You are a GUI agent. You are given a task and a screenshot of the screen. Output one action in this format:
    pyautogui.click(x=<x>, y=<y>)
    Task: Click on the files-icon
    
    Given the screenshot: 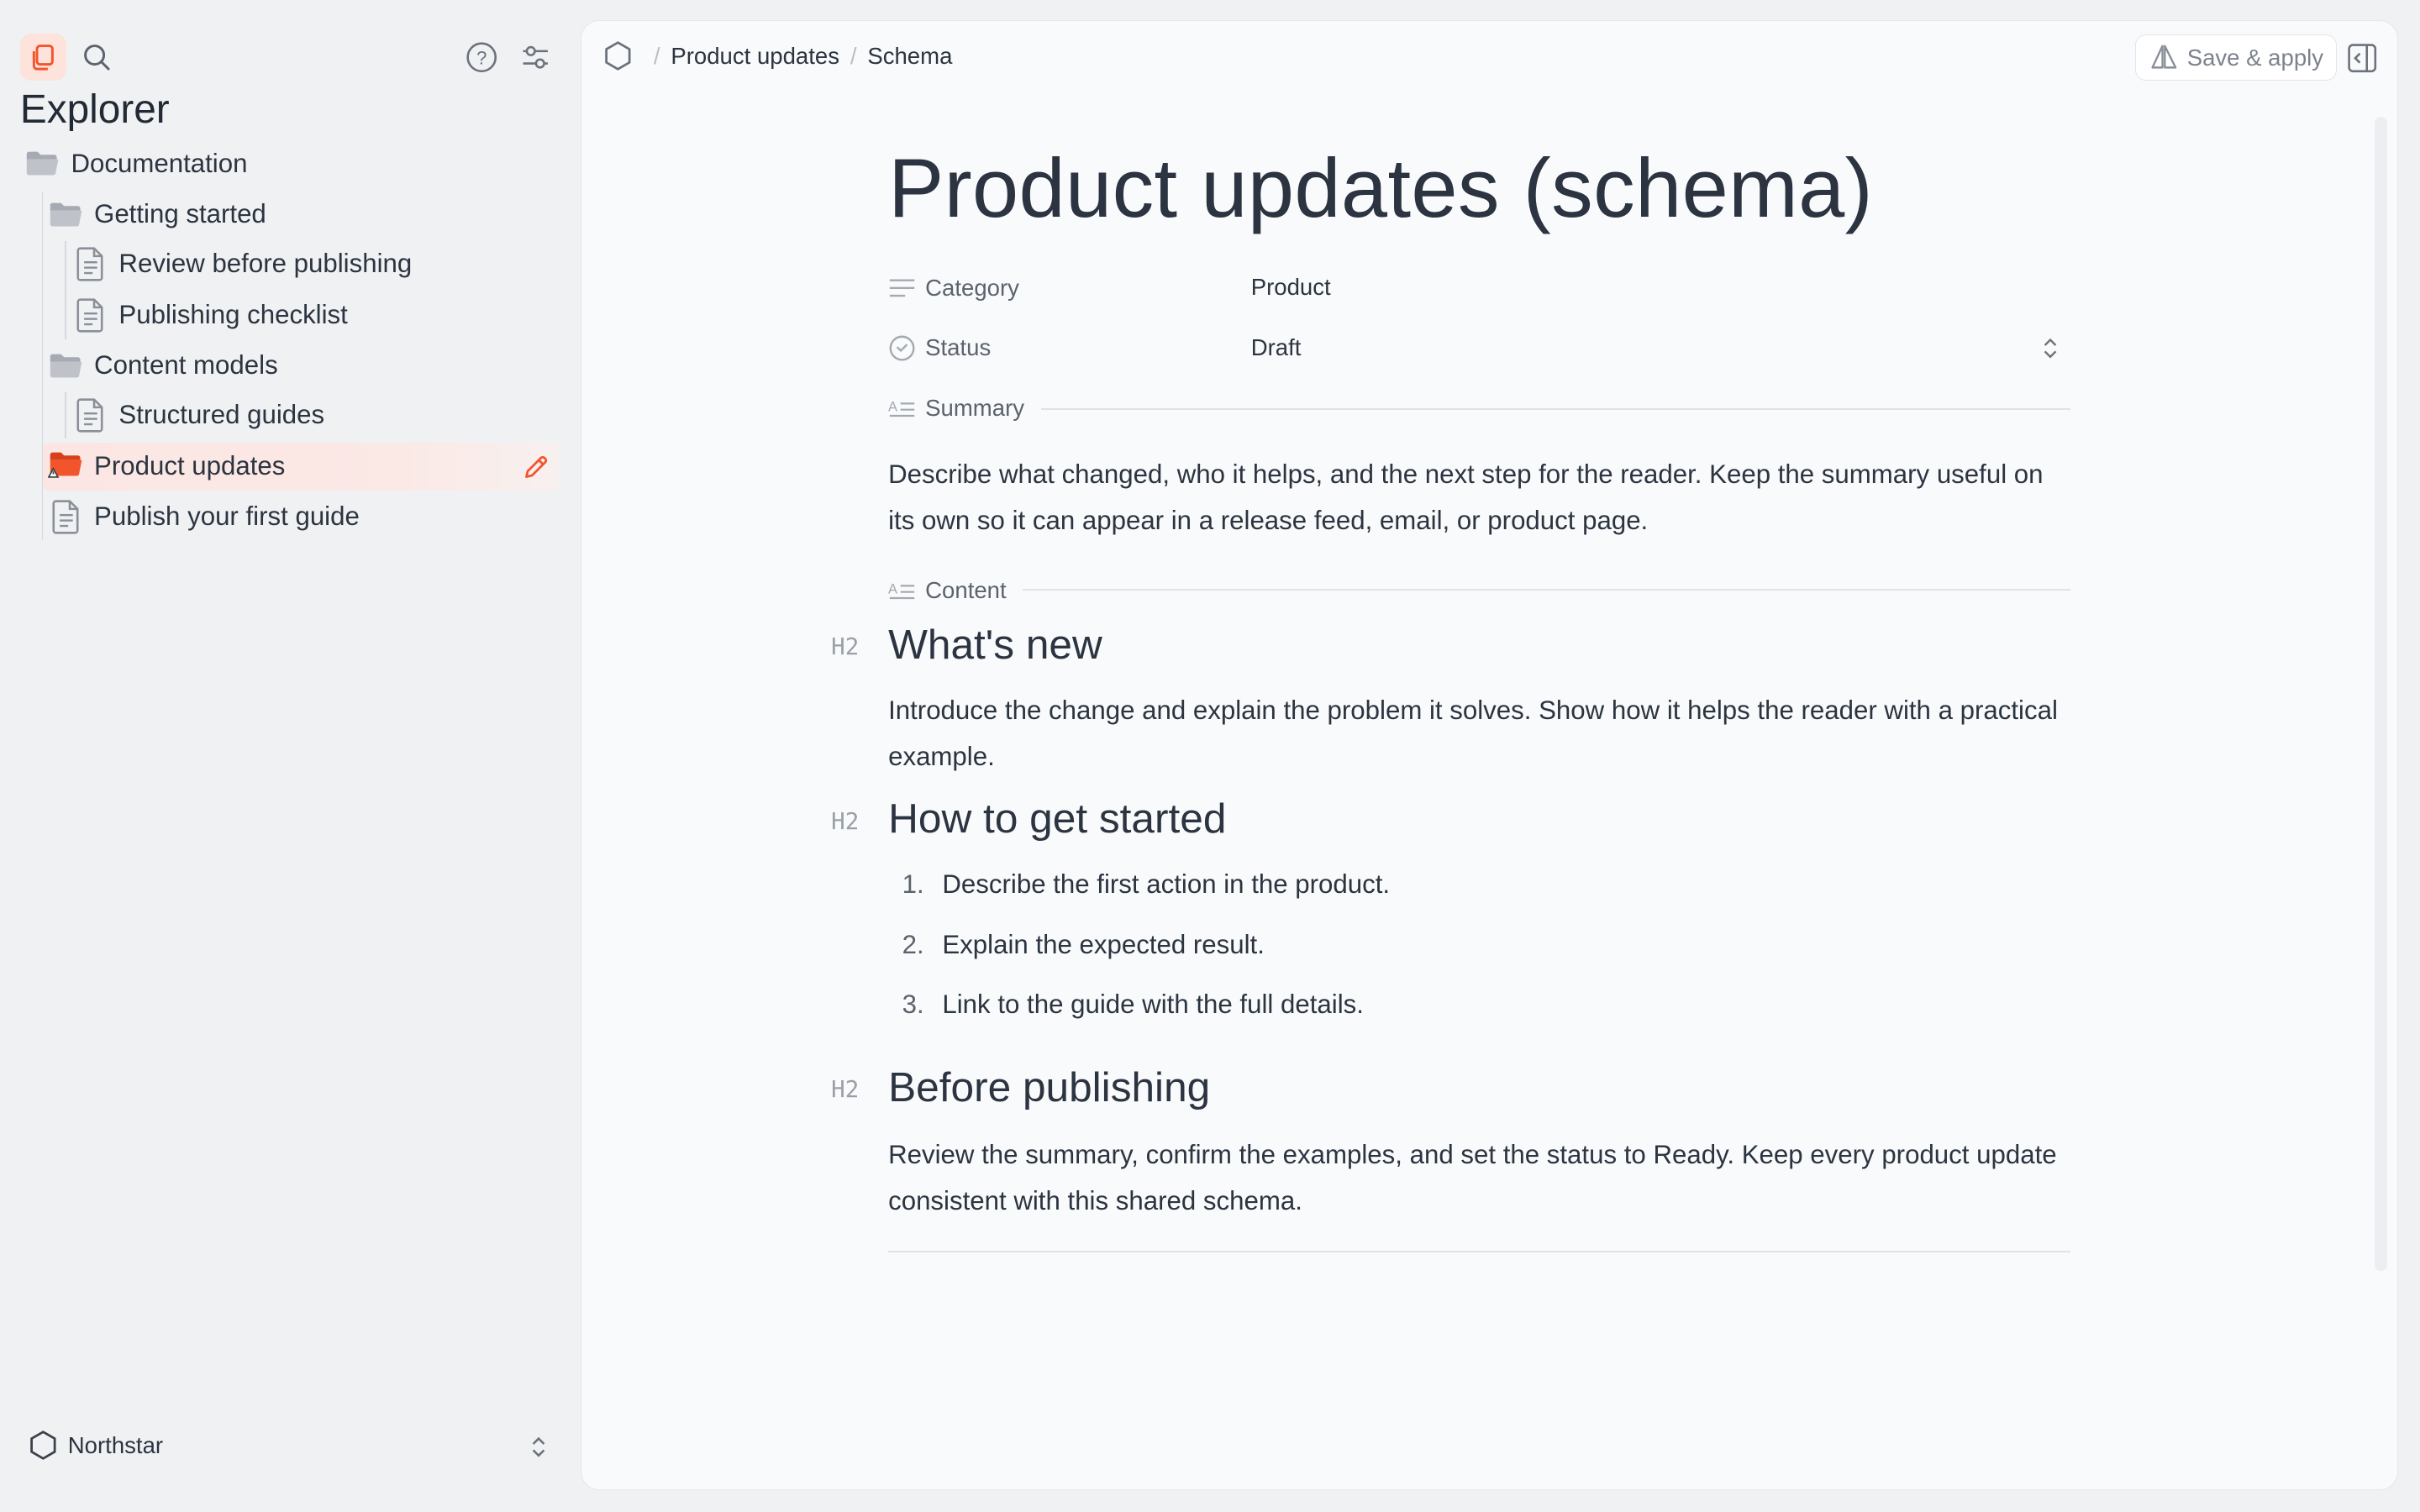 What is the action you would take?
    pyautogui.click(x=42, y=57)
    